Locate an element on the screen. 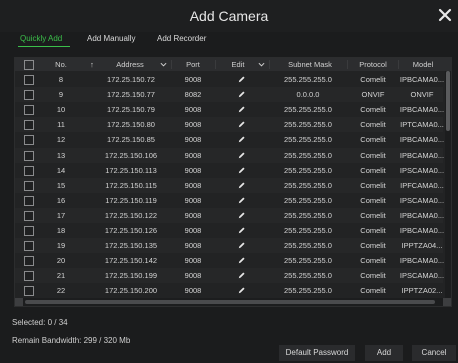 The height and width of the screenshot is (363, 458). selected-count: Selected: 0 / 34 is located at coordinates (40, 322).